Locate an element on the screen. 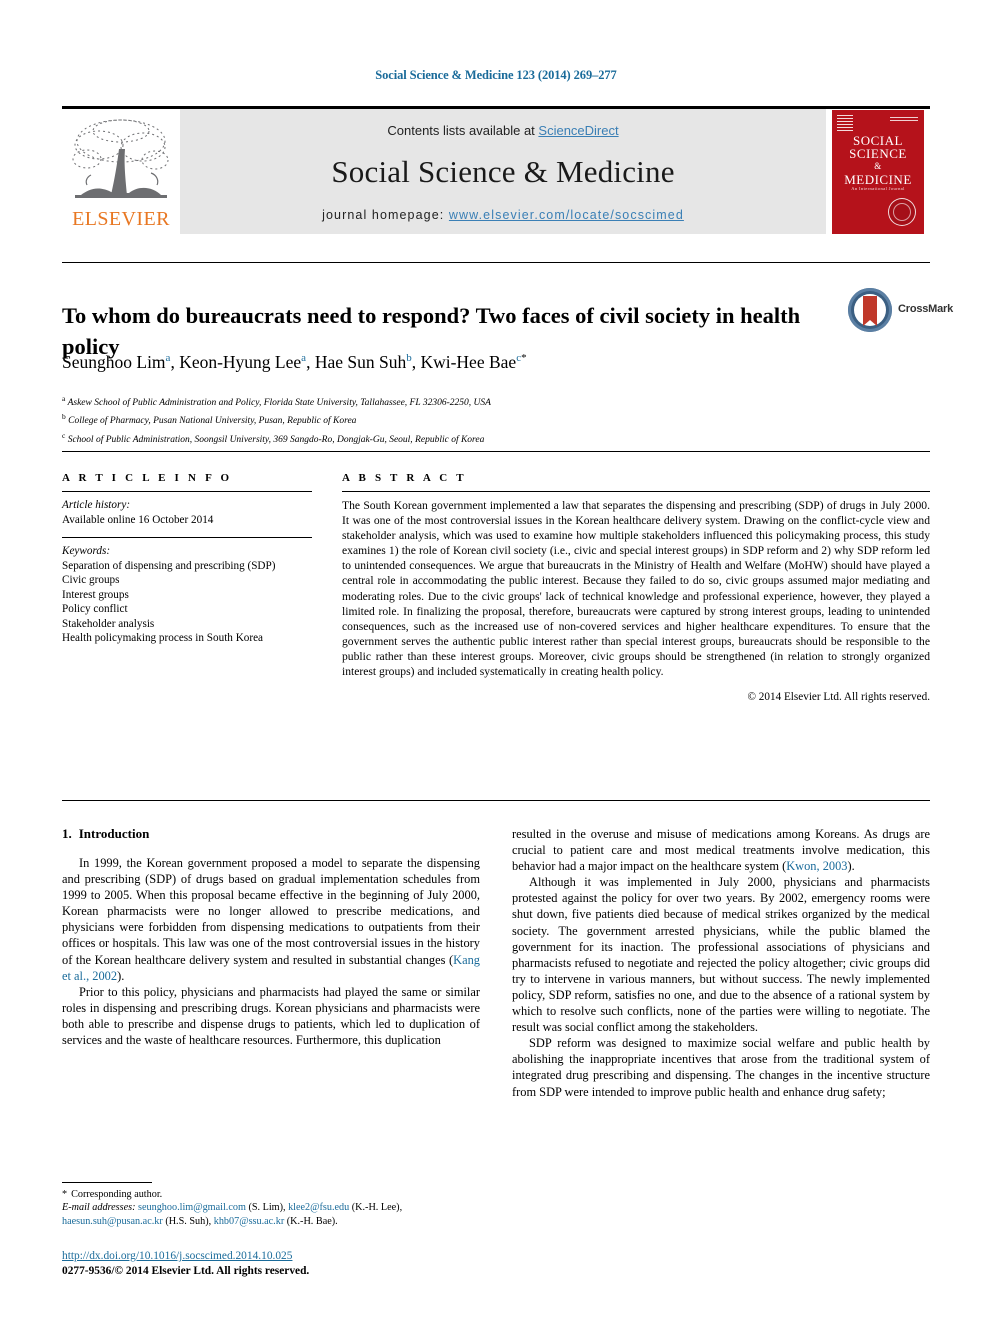 The width and height of the screenshot is (992, 1323). crossmark-badge: CrossMark is located at coordinates (900, 312).